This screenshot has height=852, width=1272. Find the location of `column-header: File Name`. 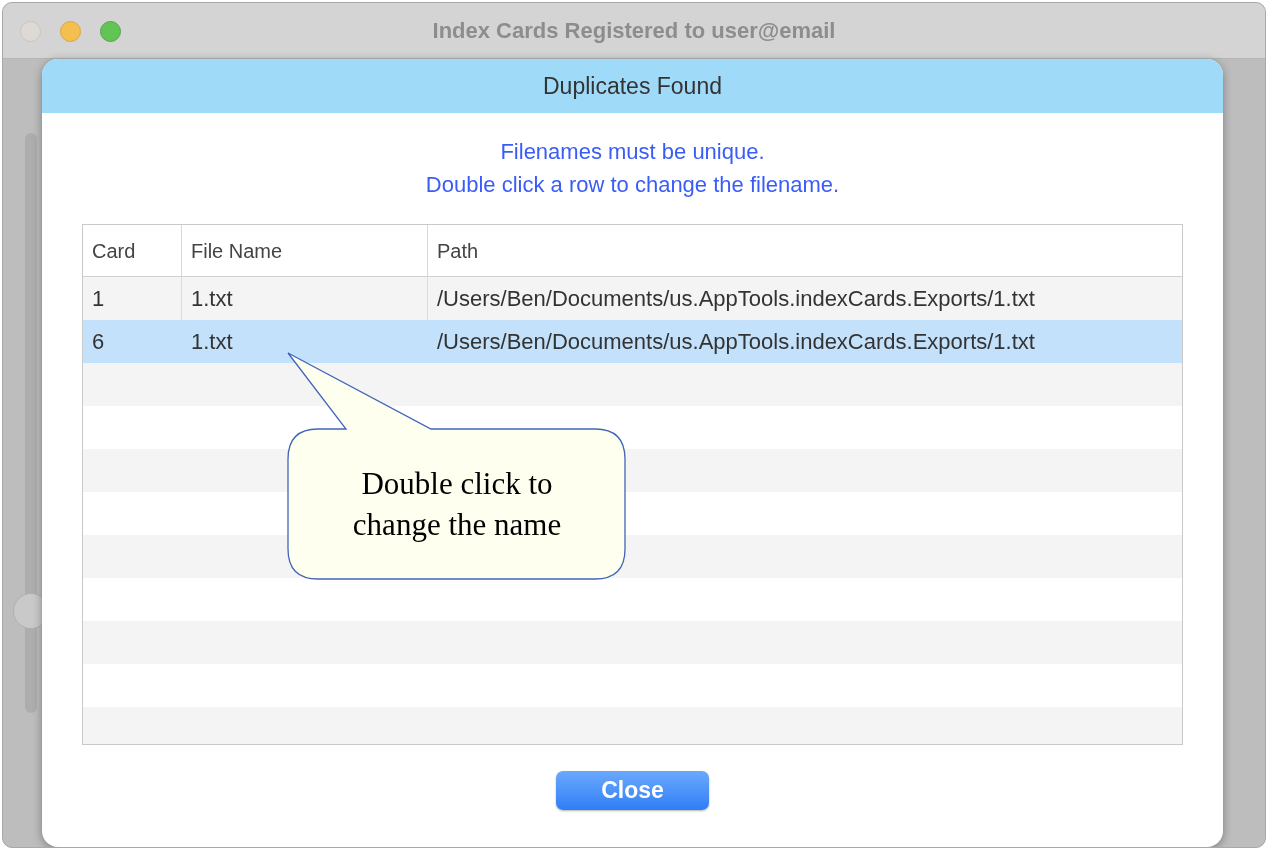

column-header: File Name is located at coordinates (304, 250).